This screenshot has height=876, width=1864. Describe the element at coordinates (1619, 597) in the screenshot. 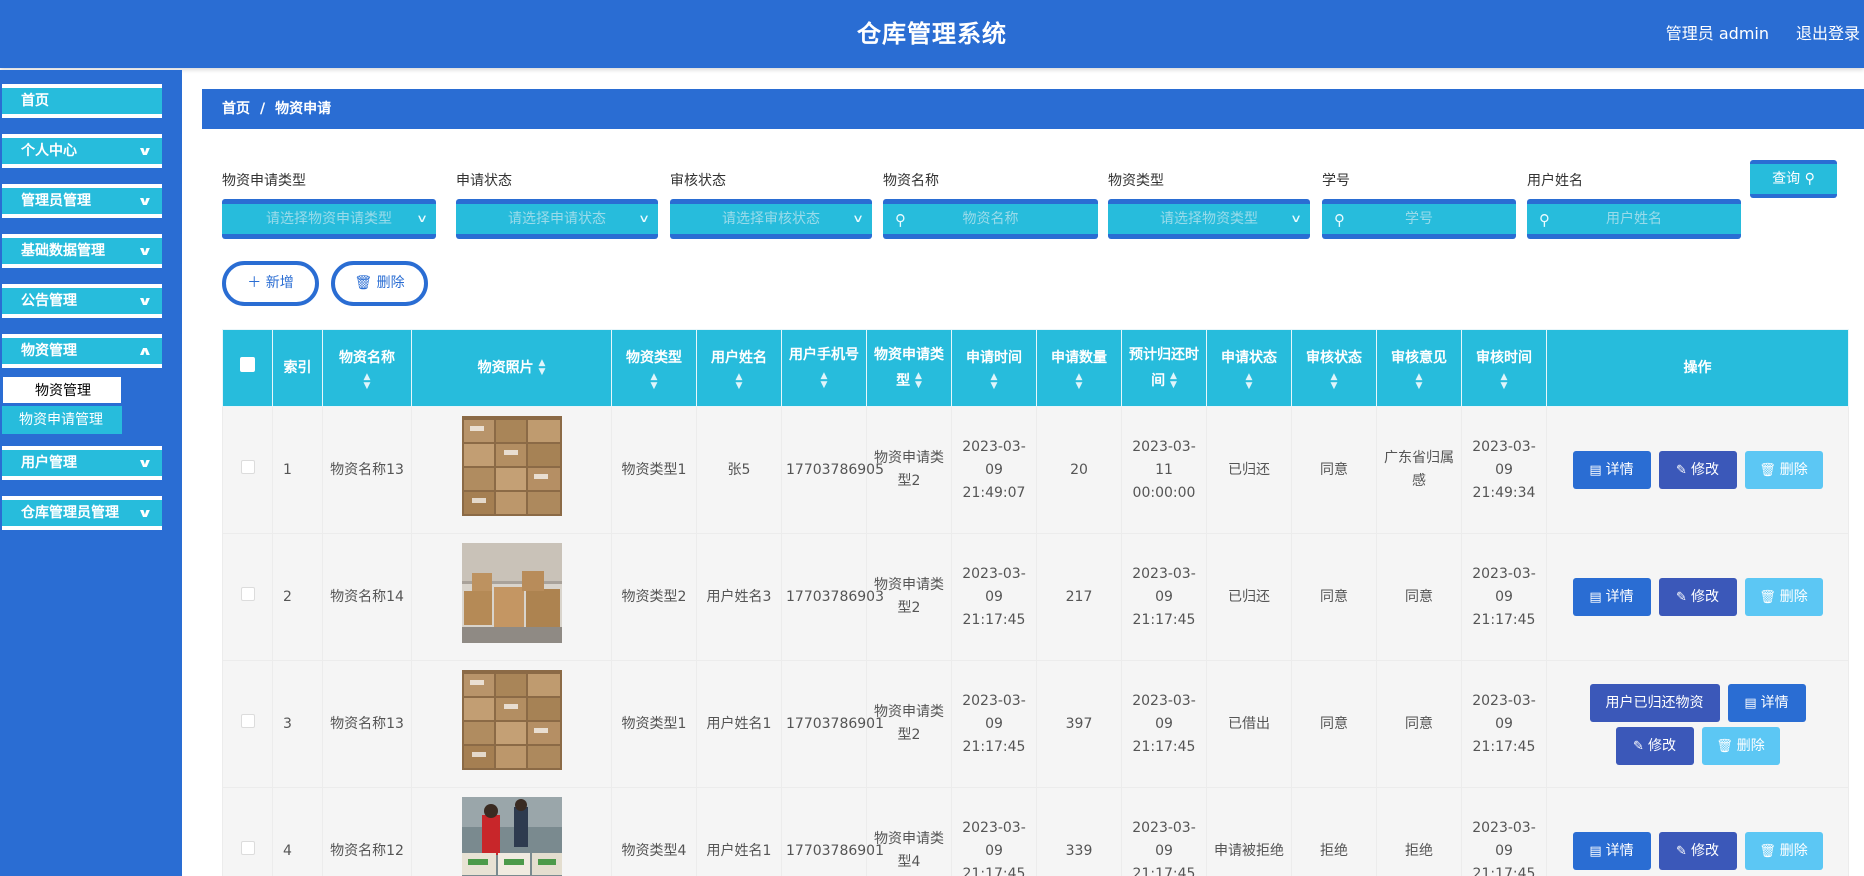

I see `detail-label: 详情` at that location.